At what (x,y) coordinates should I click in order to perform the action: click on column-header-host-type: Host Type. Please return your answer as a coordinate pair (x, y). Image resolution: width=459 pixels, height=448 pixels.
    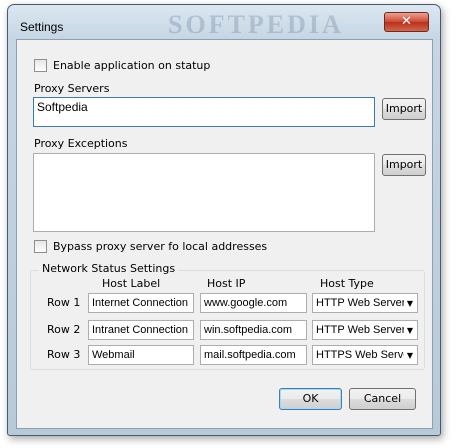
    Looking at the image, I should click on (347, 283).